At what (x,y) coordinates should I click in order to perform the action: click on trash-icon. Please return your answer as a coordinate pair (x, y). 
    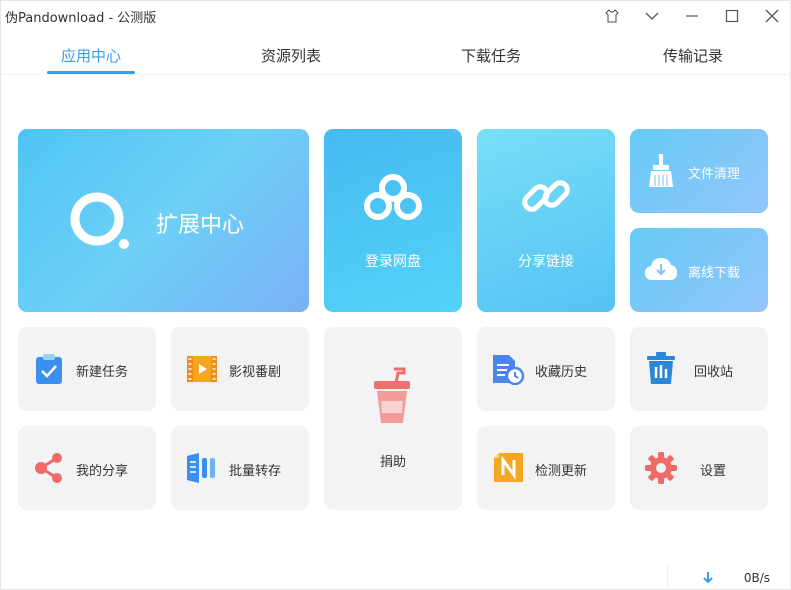
    Looking at the image, I should click on (661, 368).